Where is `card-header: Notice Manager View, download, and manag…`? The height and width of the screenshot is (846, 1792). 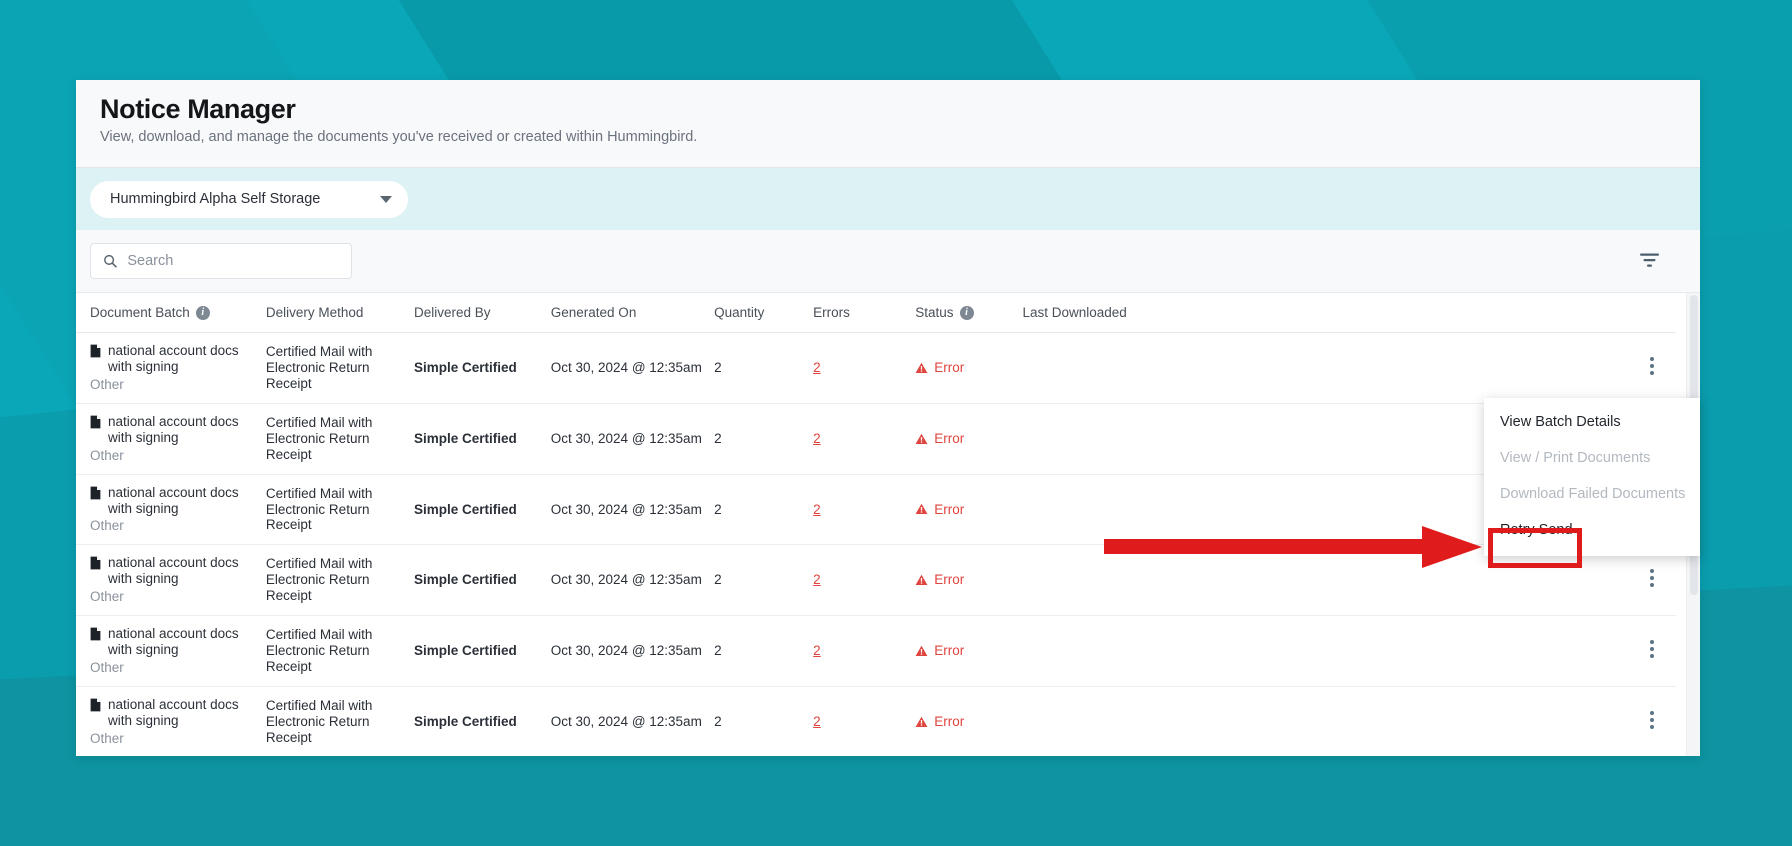 card-header: Notice Manager View, download, and manag… is located at coordinates (888, 118).